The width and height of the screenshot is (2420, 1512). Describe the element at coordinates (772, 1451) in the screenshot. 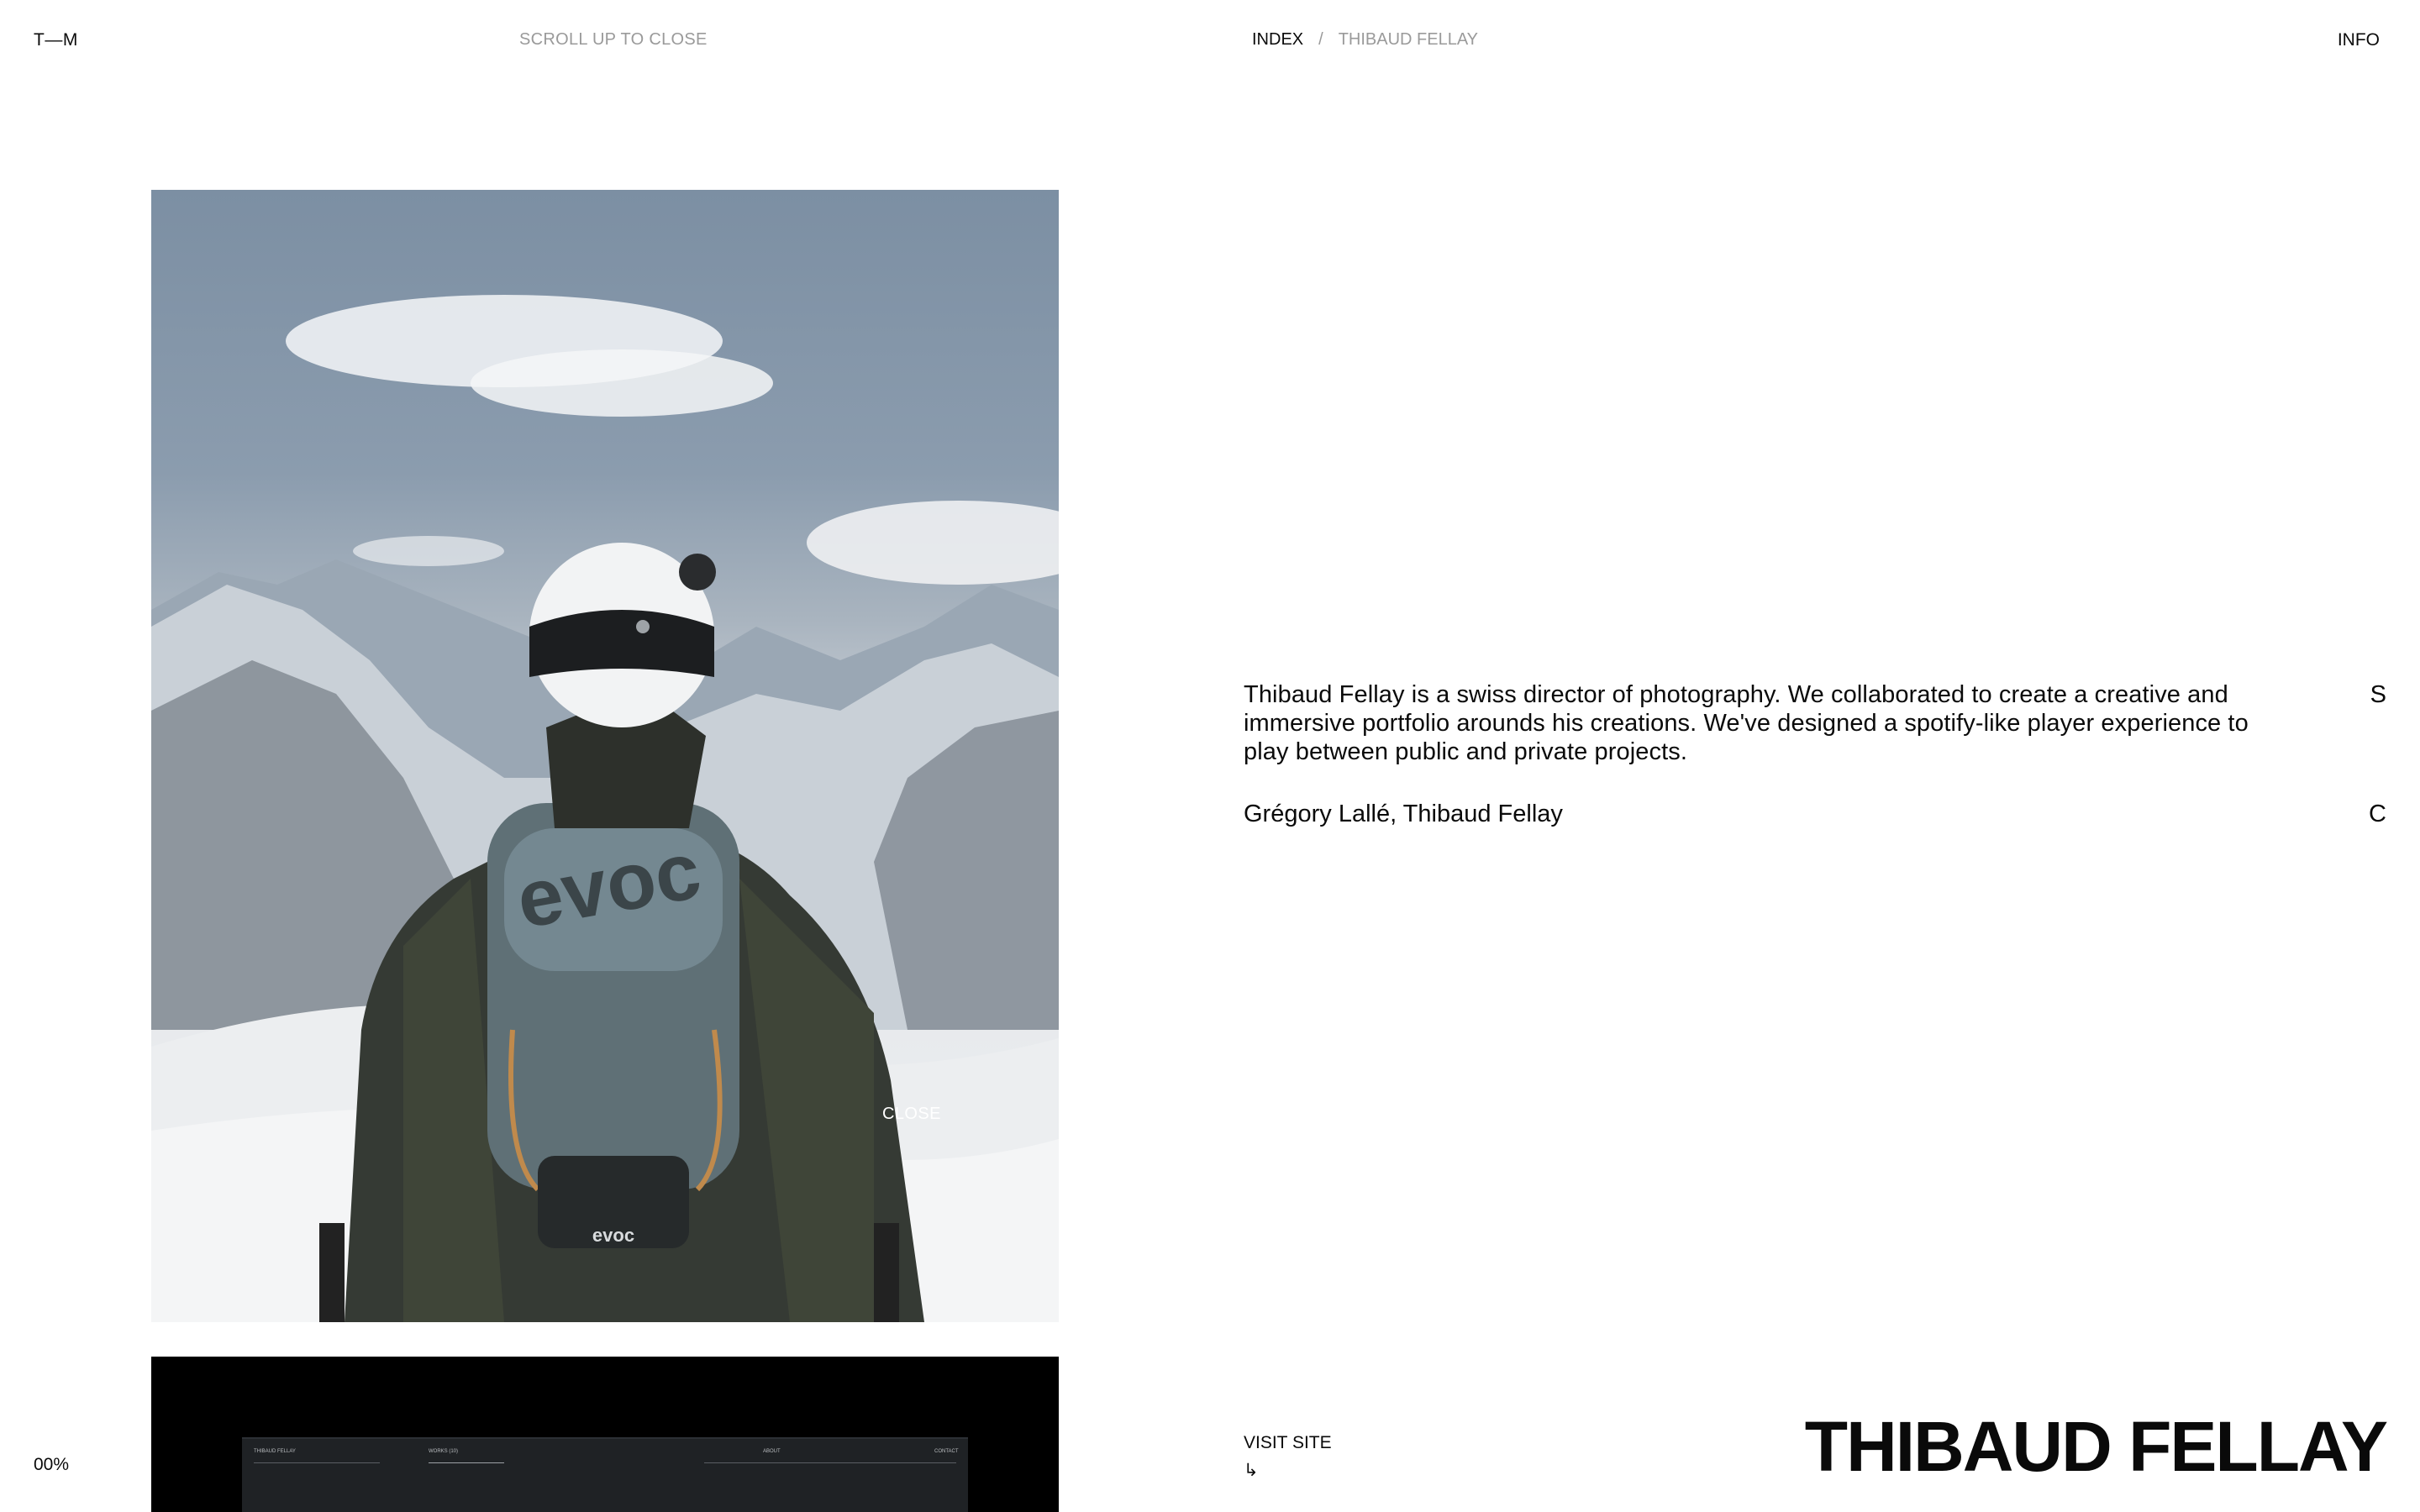

I see `preview-about: ABOUT` at that location.